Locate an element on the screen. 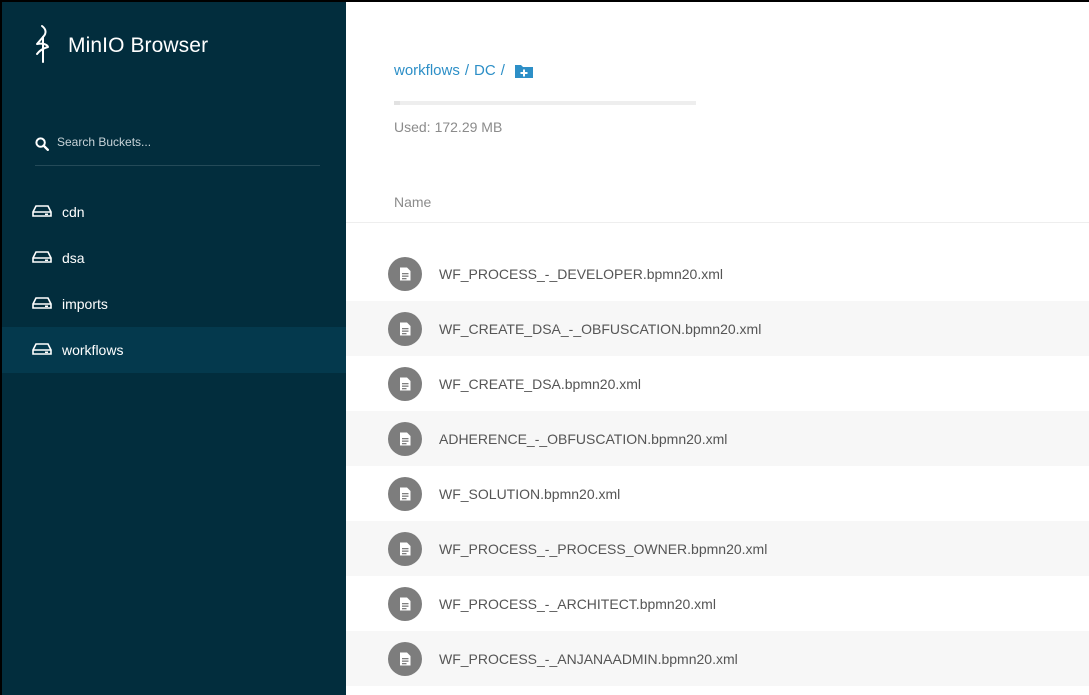 The height and width of the screenshot is (695, 1089). brand-name: MinIO Browser is located at coordinates (138, 45).